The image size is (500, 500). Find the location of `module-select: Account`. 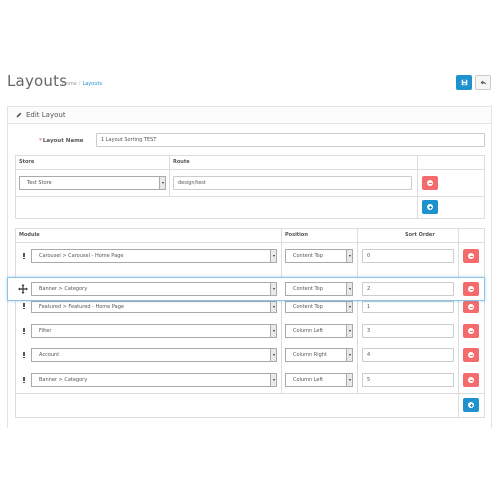

module-select: Account is located at coordinates (154, 355).